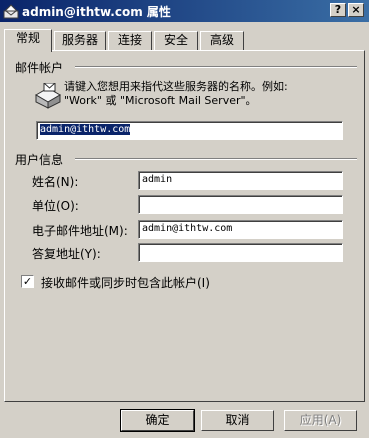 The height and width of the screenshot is (438, 369). I want to click on tab-security: 安全, so click(176, 40).